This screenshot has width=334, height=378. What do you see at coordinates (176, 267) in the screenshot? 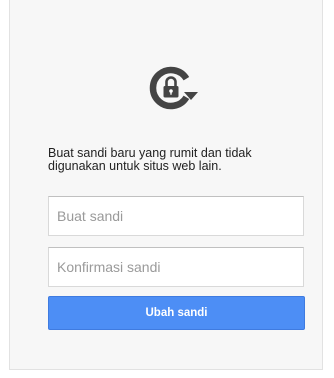
I see `confirm-password-input` at bounding box center [176, 267].